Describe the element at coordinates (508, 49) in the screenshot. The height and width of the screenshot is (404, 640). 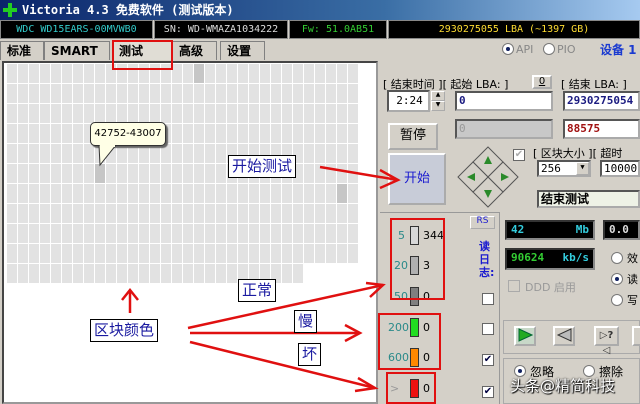
I see `api-radio` at that location.